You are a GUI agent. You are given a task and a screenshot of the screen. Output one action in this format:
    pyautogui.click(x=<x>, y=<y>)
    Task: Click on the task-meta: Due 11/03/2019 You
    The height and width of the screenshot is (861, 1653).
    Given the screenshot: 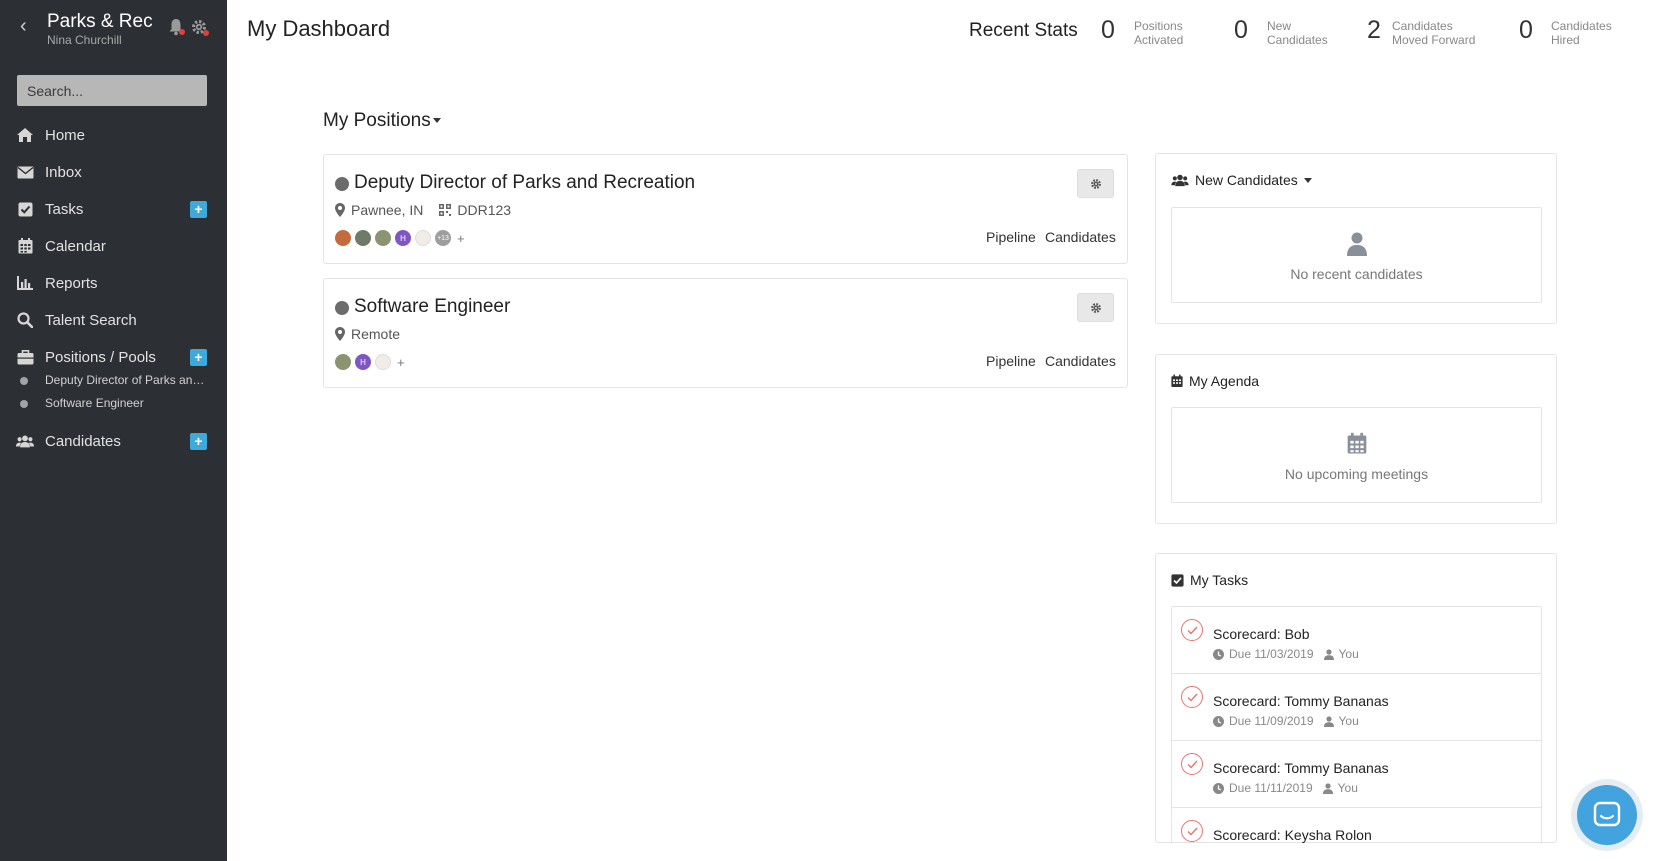 What is the action you would take?
    pyautogui.click(x=1286, y=654)
    